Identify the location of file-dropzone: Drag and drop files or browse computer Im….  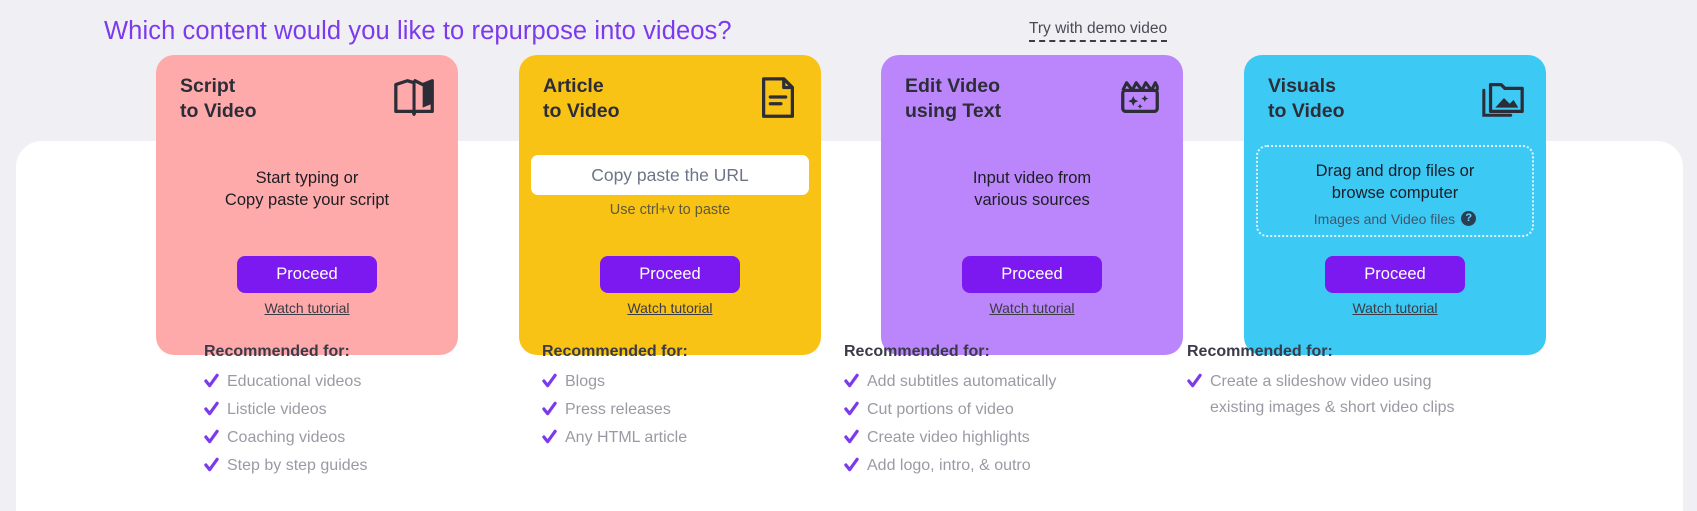
(1395, 191).